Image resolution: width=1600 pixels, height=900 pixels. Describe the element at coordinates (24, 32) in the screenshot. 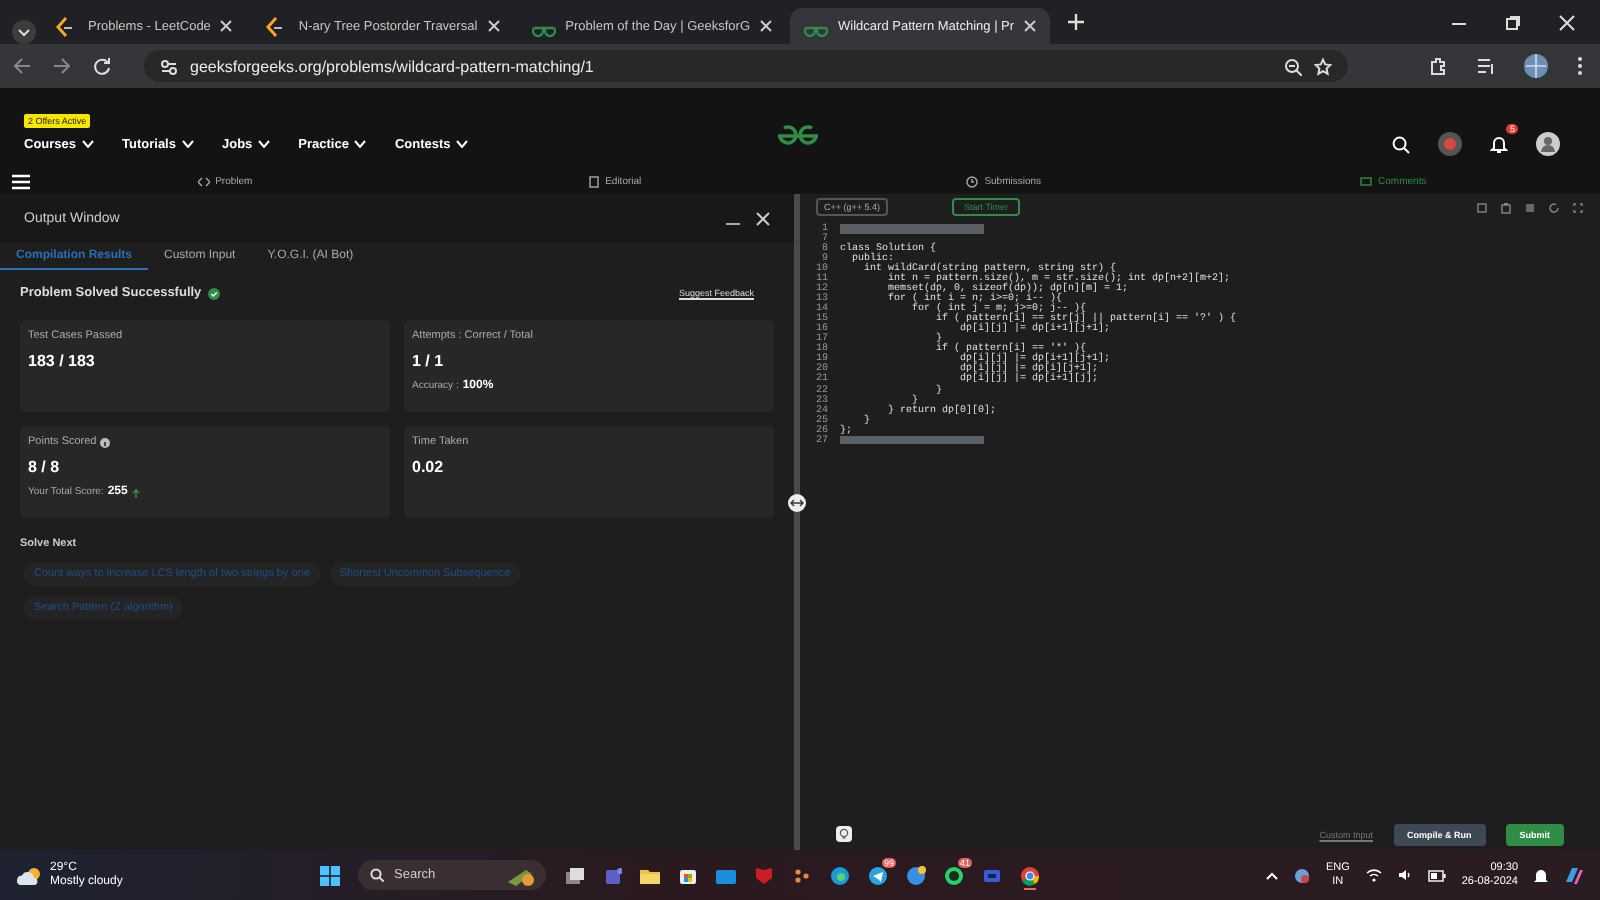

I see `tab-list-icon` at that location.